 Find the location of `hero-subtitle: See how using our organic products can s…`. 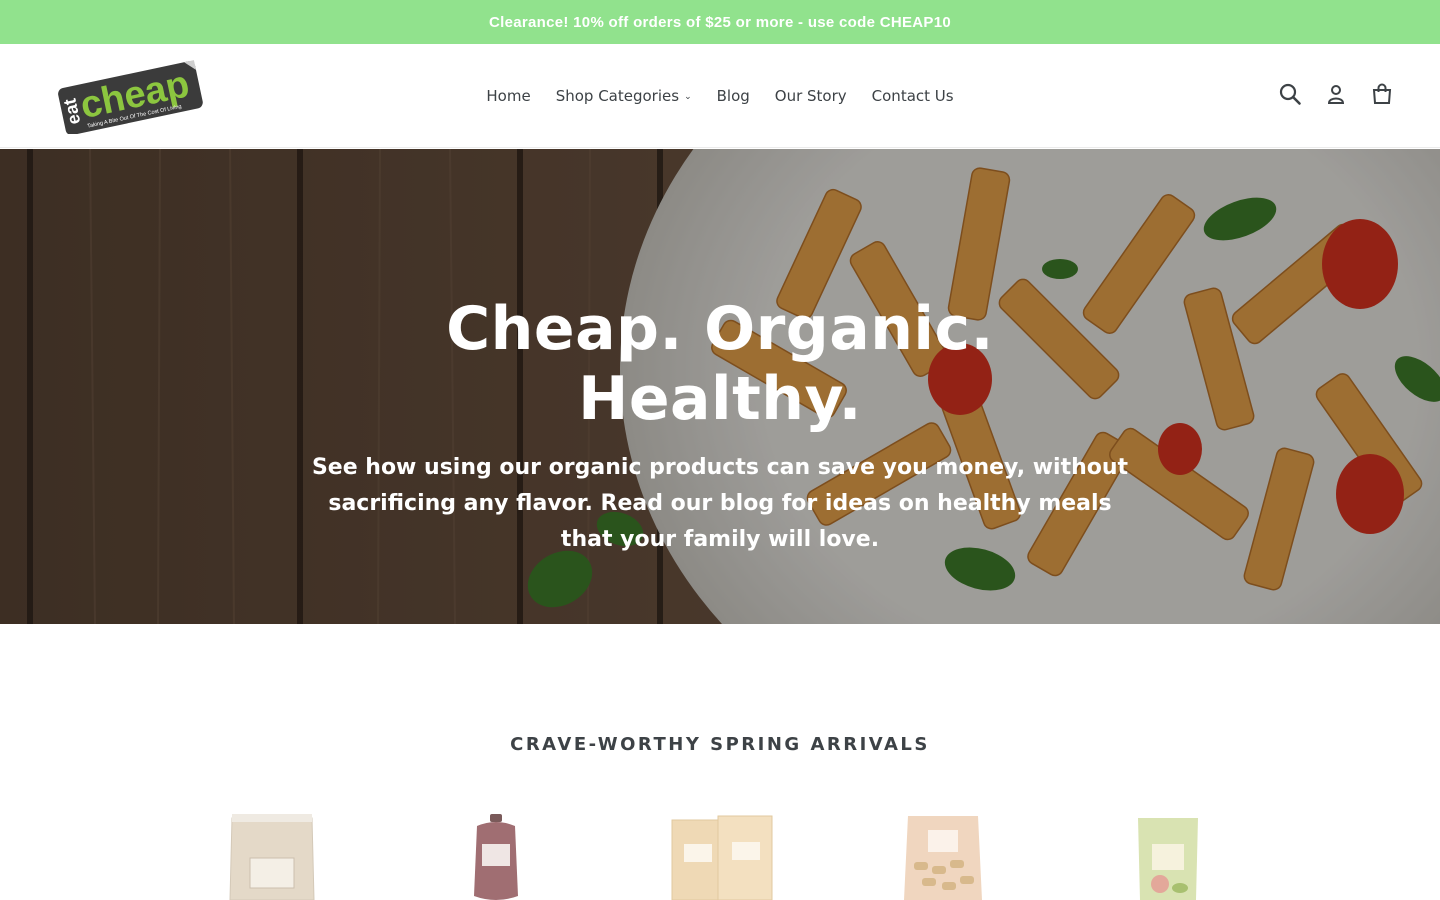

hero-subtitle: See how using our organic products can s… is located at coordinates (720, 503).